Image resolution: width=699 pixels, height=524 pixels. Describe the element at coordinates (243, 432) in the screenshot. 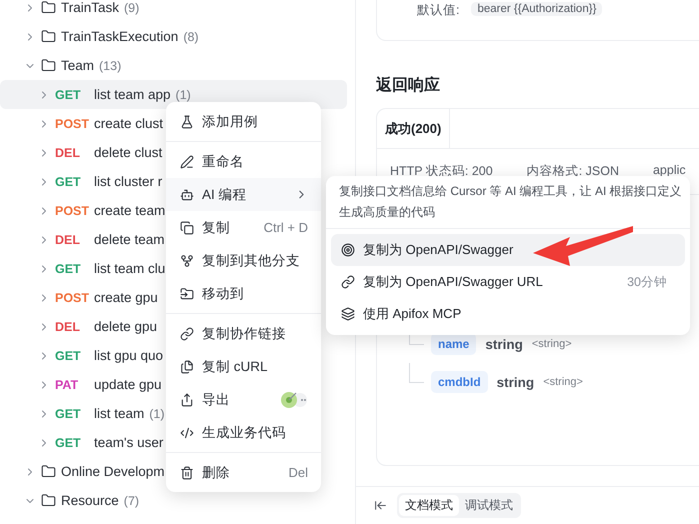

I see `menu-item: 生成业务代码` at that location.